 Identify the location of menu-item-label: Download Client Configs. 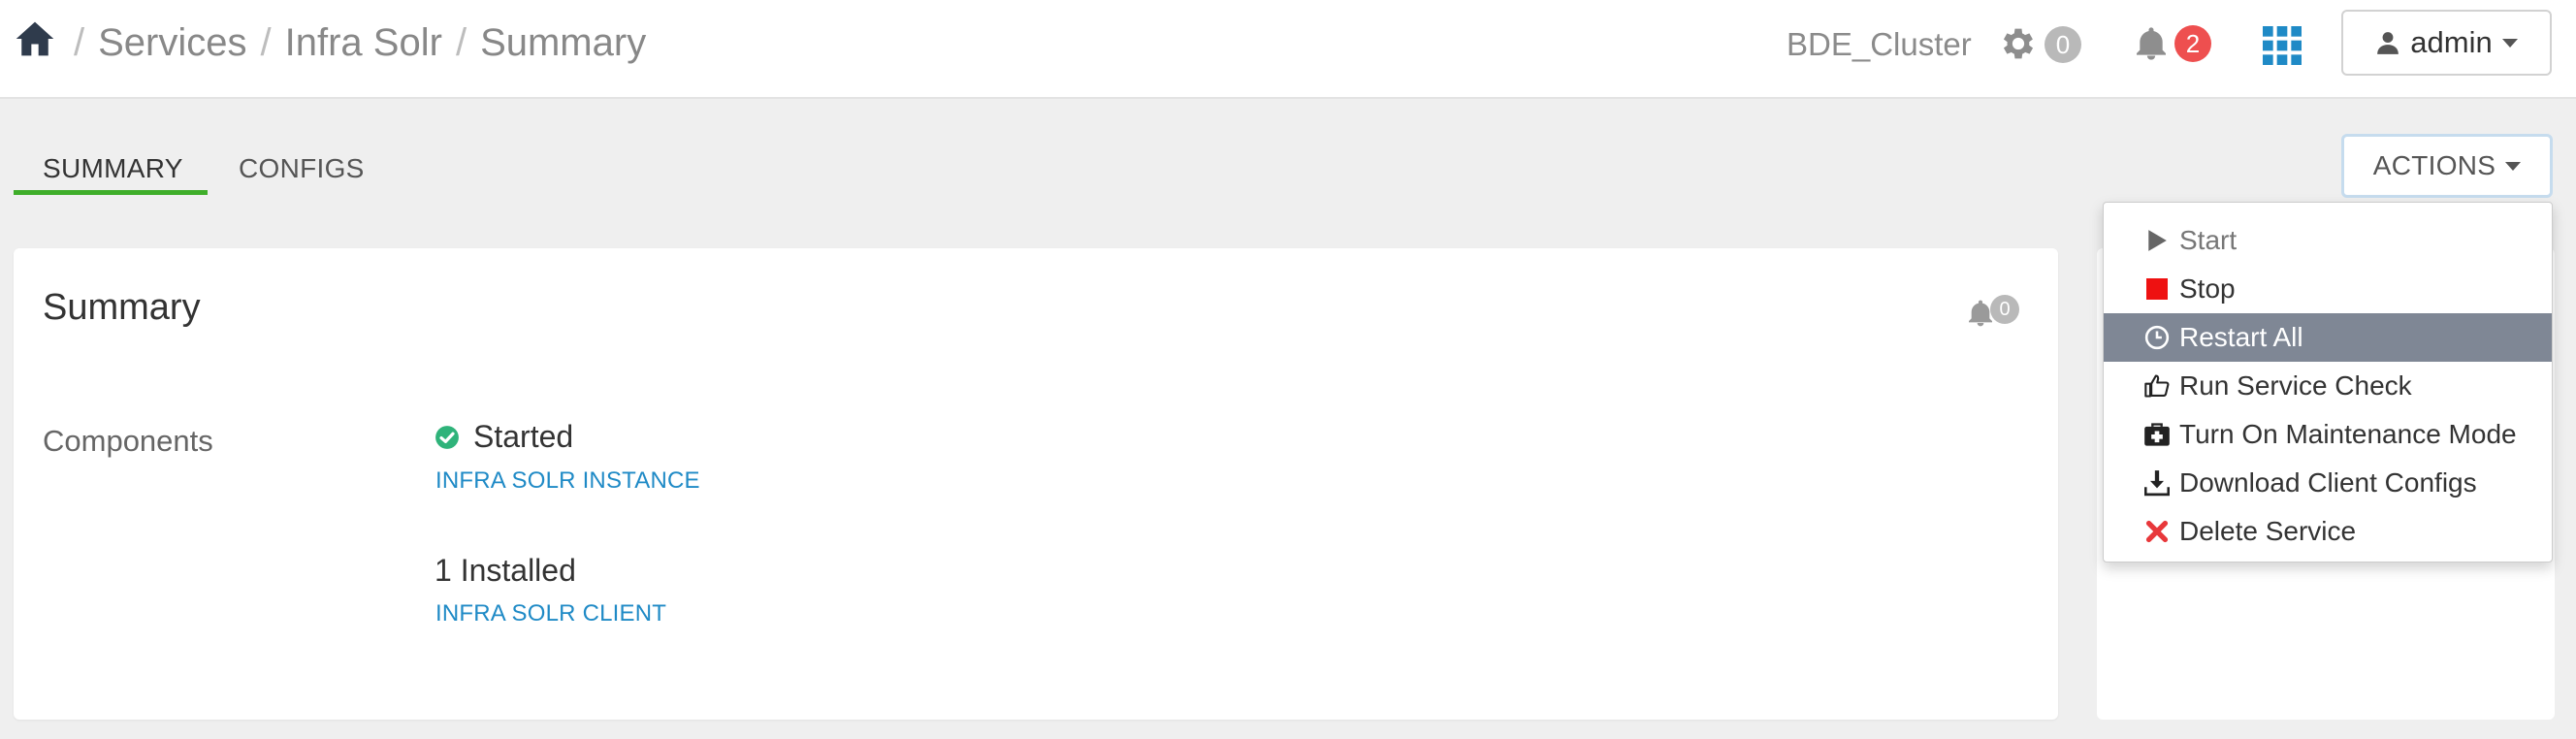
(2328, 482).